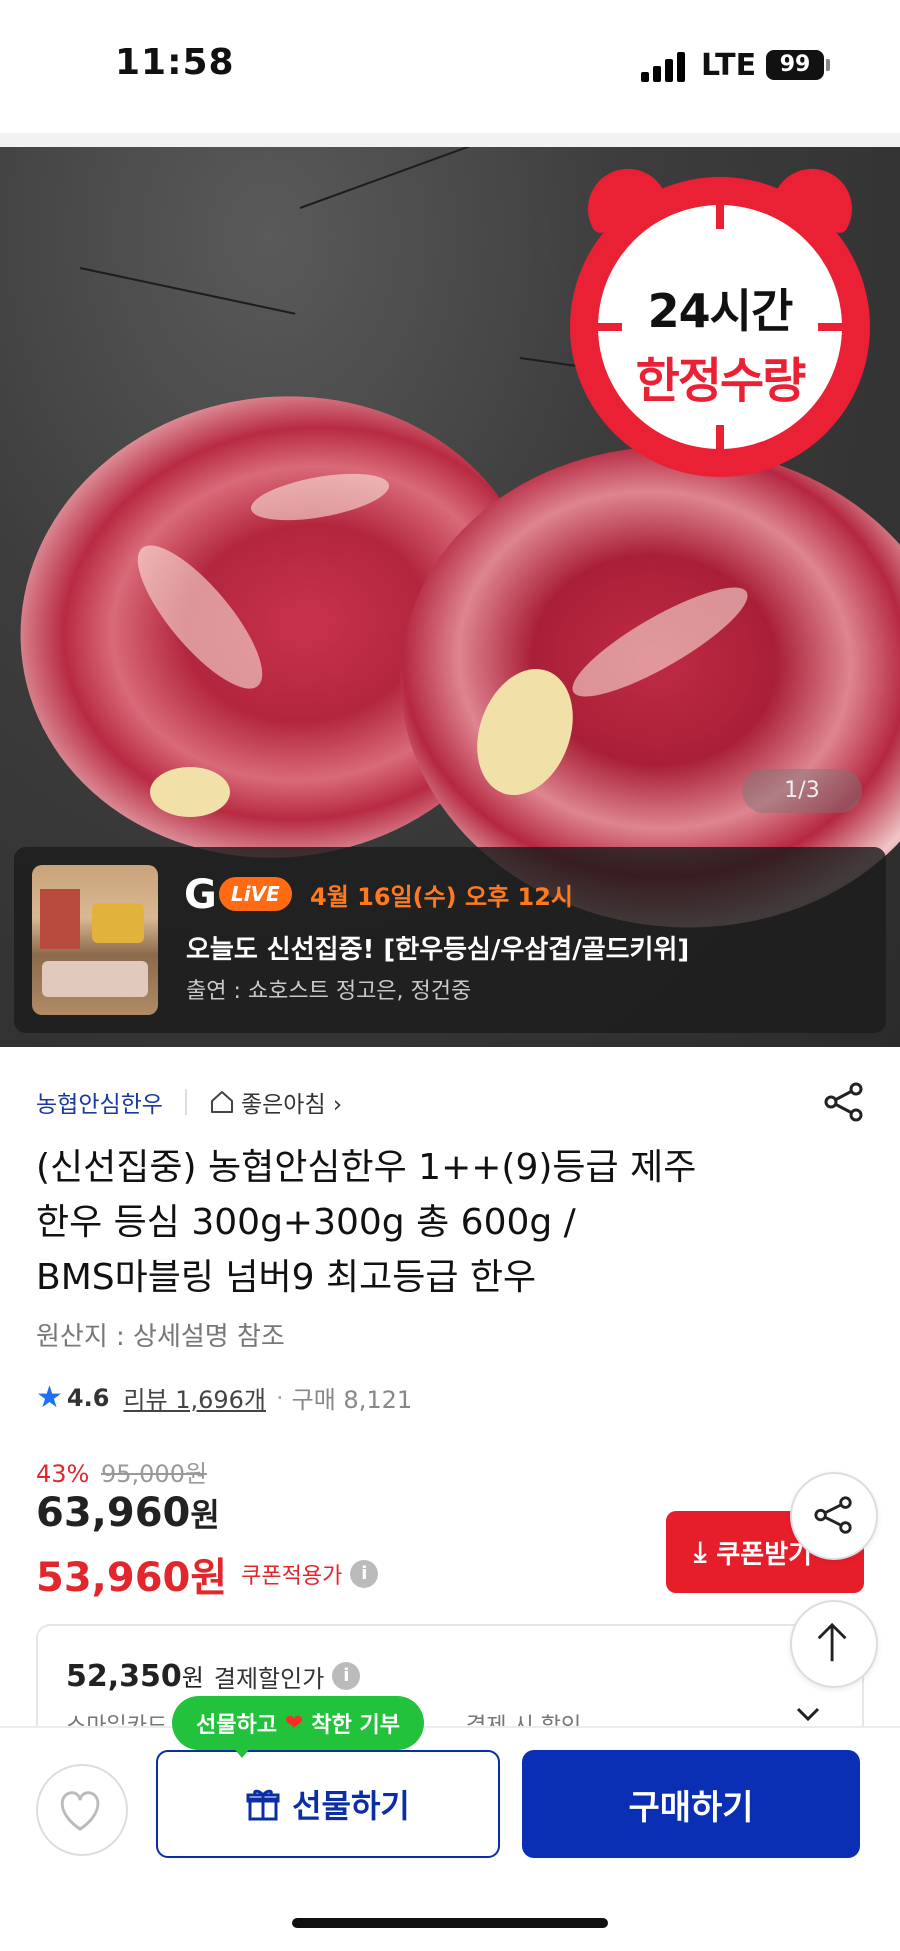 The width and height of the screenshot is (900, 1951). Describe the element at coordinates (269, 1678) in the screenshot. I see `payment-discount-label: 결제할인가` at that location.